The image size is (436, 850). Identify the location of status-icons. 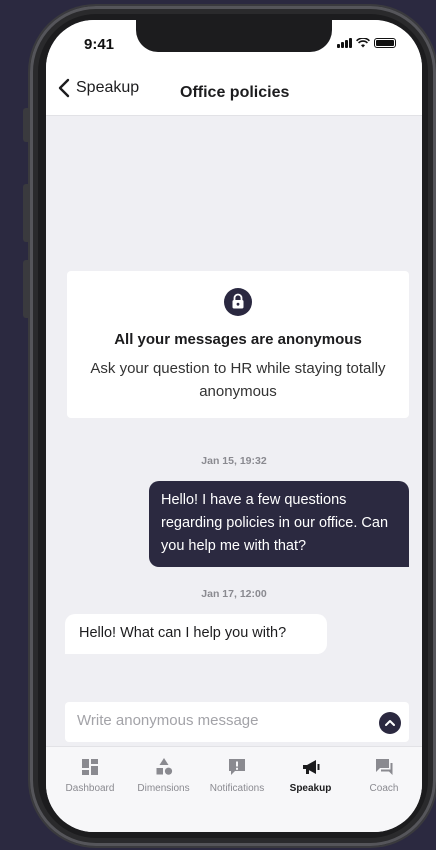
(366, 43).